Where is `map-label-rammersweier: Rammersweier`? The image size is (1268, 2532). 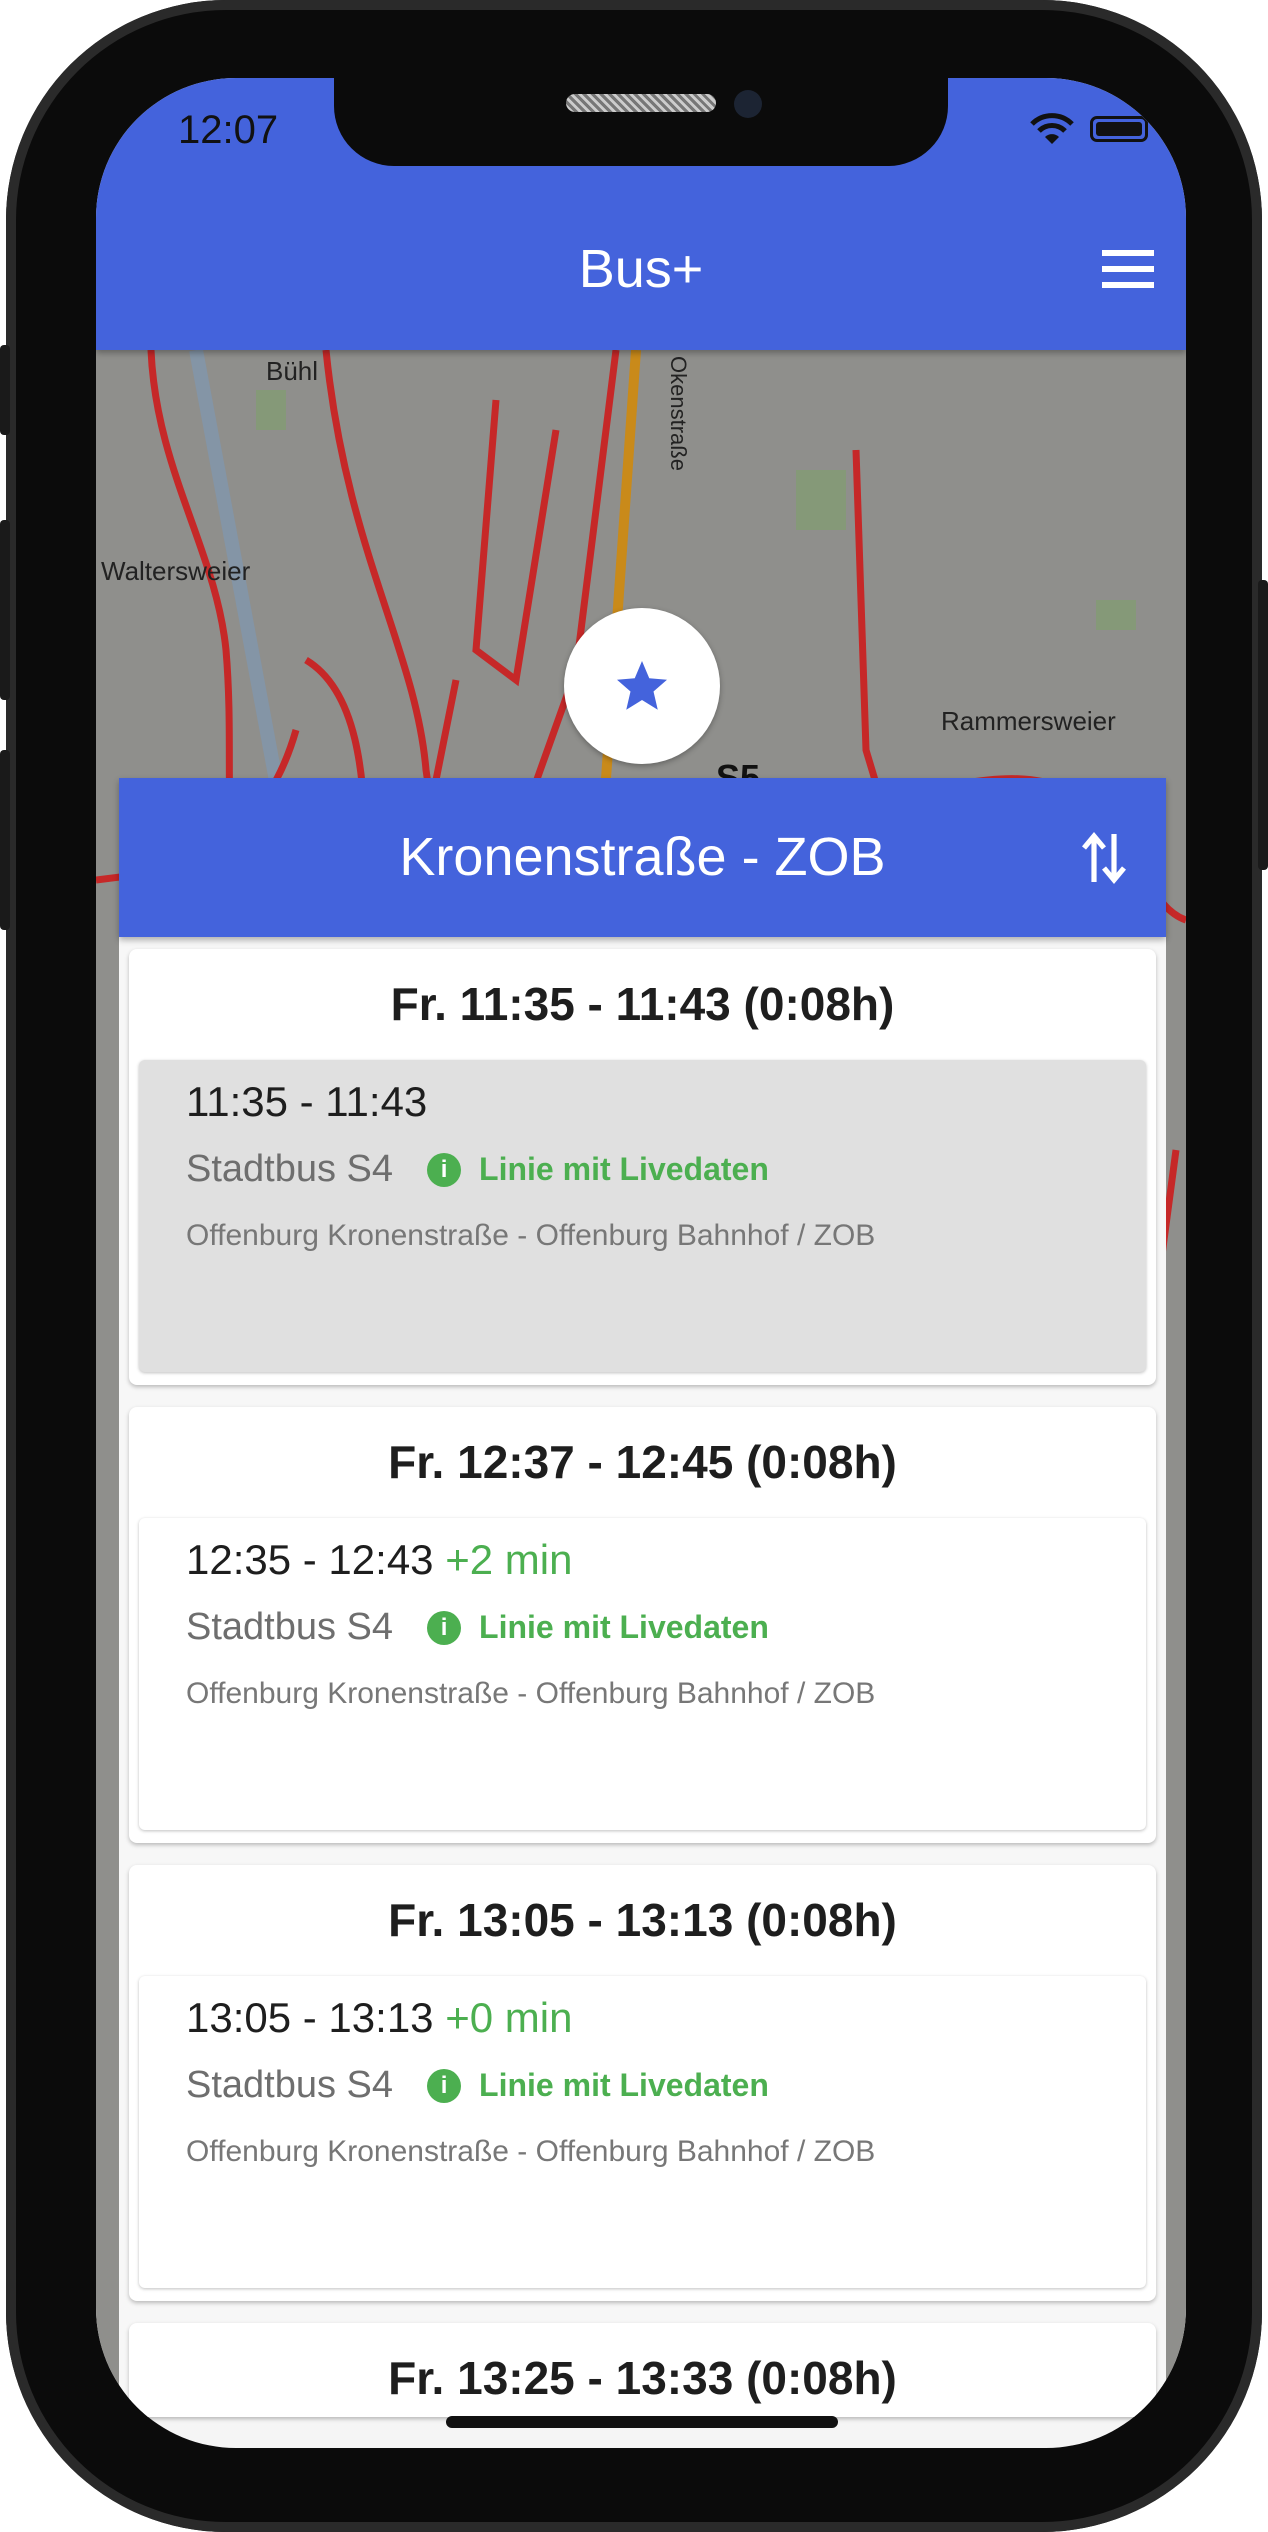
map-label-rammersweier: Rammersweier is located at coordinates (1028, 721).